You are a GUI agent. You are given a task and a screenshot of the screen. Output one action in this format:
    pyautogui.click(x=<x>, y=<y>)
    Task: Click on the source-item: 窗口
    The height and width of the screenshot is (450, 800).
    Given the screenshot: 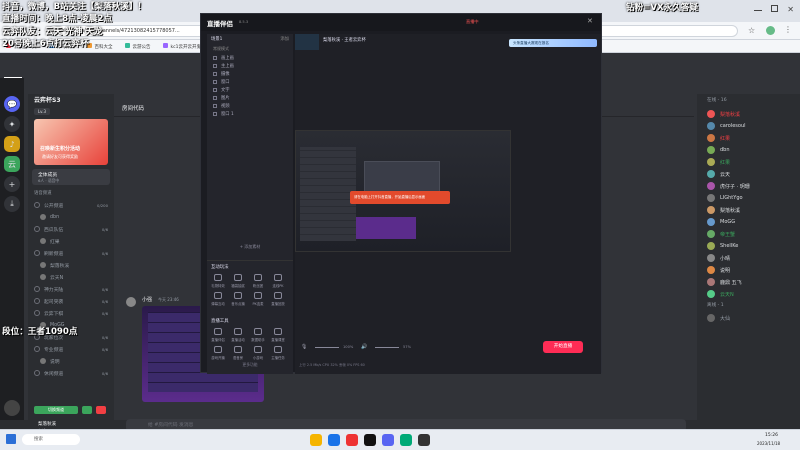 What is the action you would take?
    pyautogui.click(x=250, y=82)
    